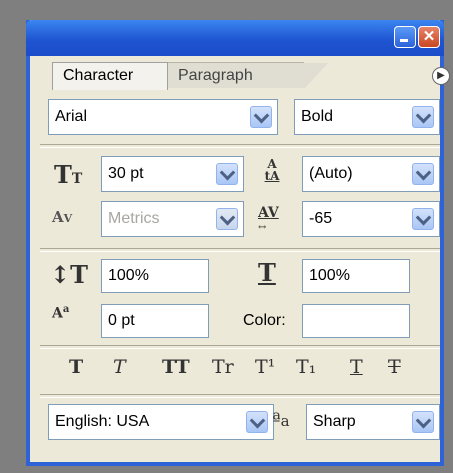 The width and height of the screenshot is (453, 473). Describe the element at coordinates (317, 116) in the screenshot. I see `font-style-value: Bold` at that location.